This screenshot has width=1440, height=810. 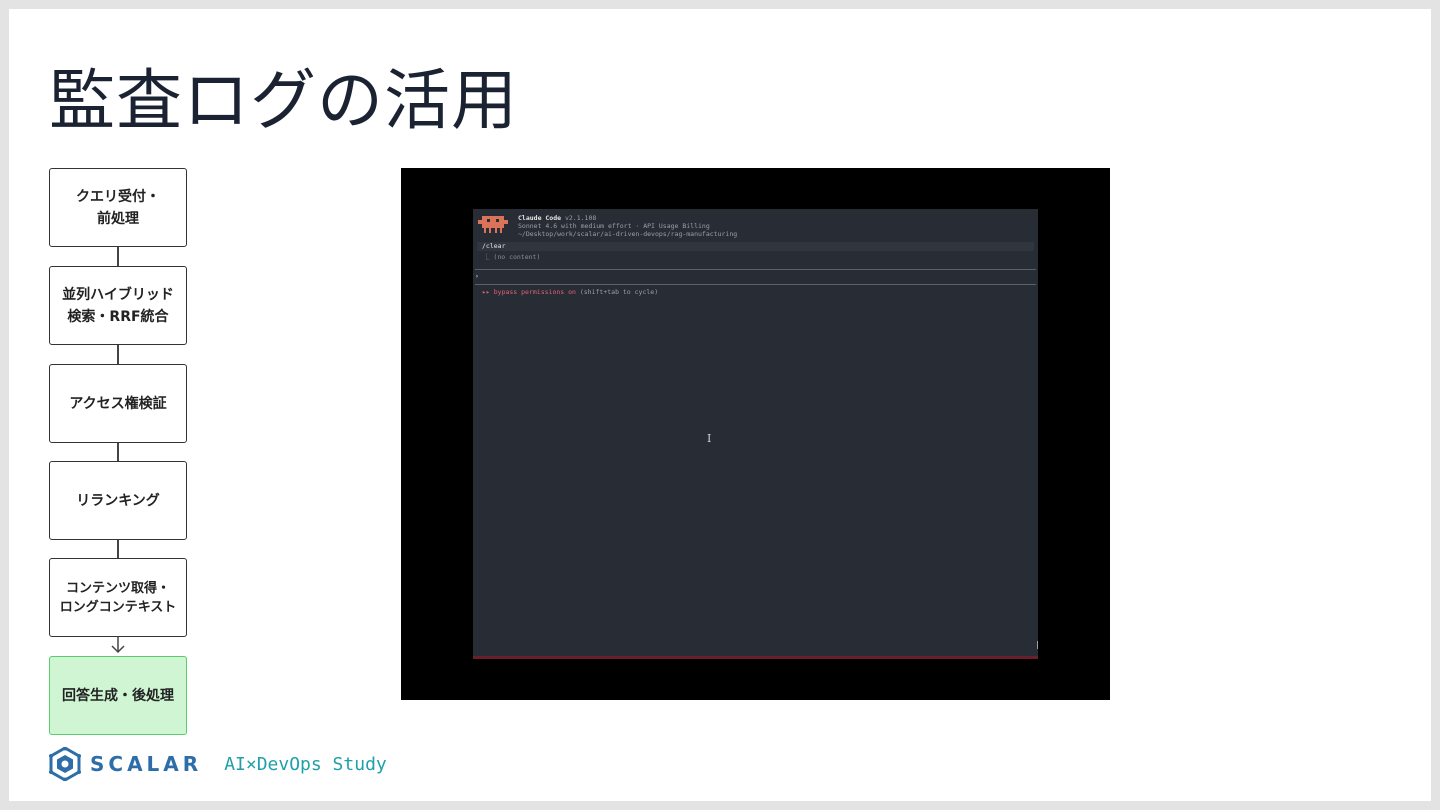 What do you see at coordinates (118, 403) in the screenshot?
I see `flow-step-access-check: アクセス権検証` at bounding box center [118, 403].